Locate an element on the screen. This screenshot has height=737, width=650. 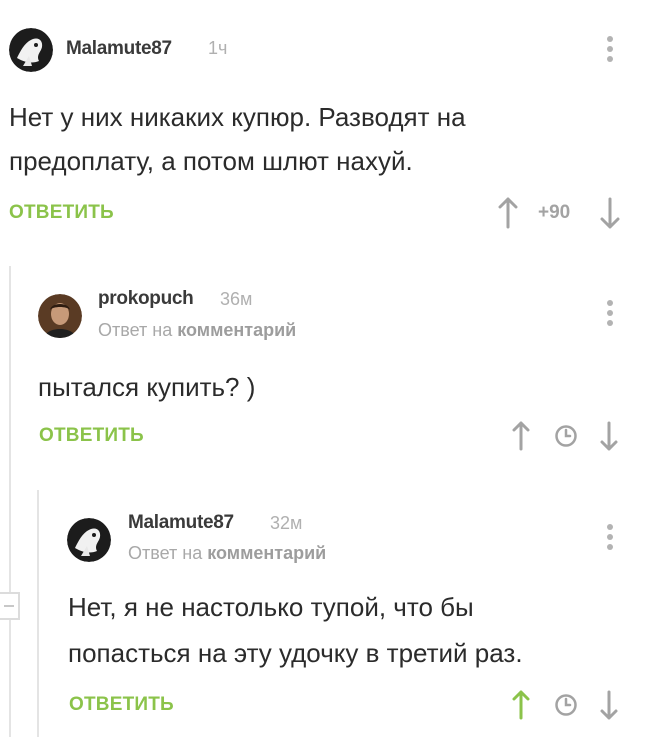
comment-time: 36м is located at coordinates (236, 299).